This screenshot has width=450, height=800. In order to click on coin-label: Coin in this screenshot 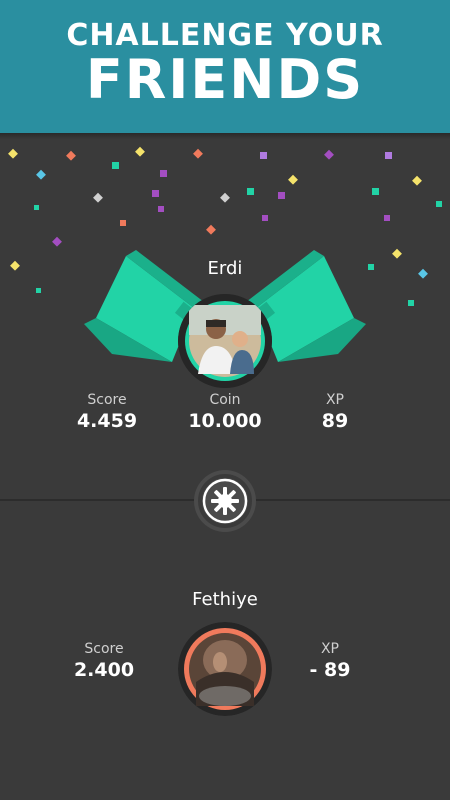, I will do `click(225, 400)`.